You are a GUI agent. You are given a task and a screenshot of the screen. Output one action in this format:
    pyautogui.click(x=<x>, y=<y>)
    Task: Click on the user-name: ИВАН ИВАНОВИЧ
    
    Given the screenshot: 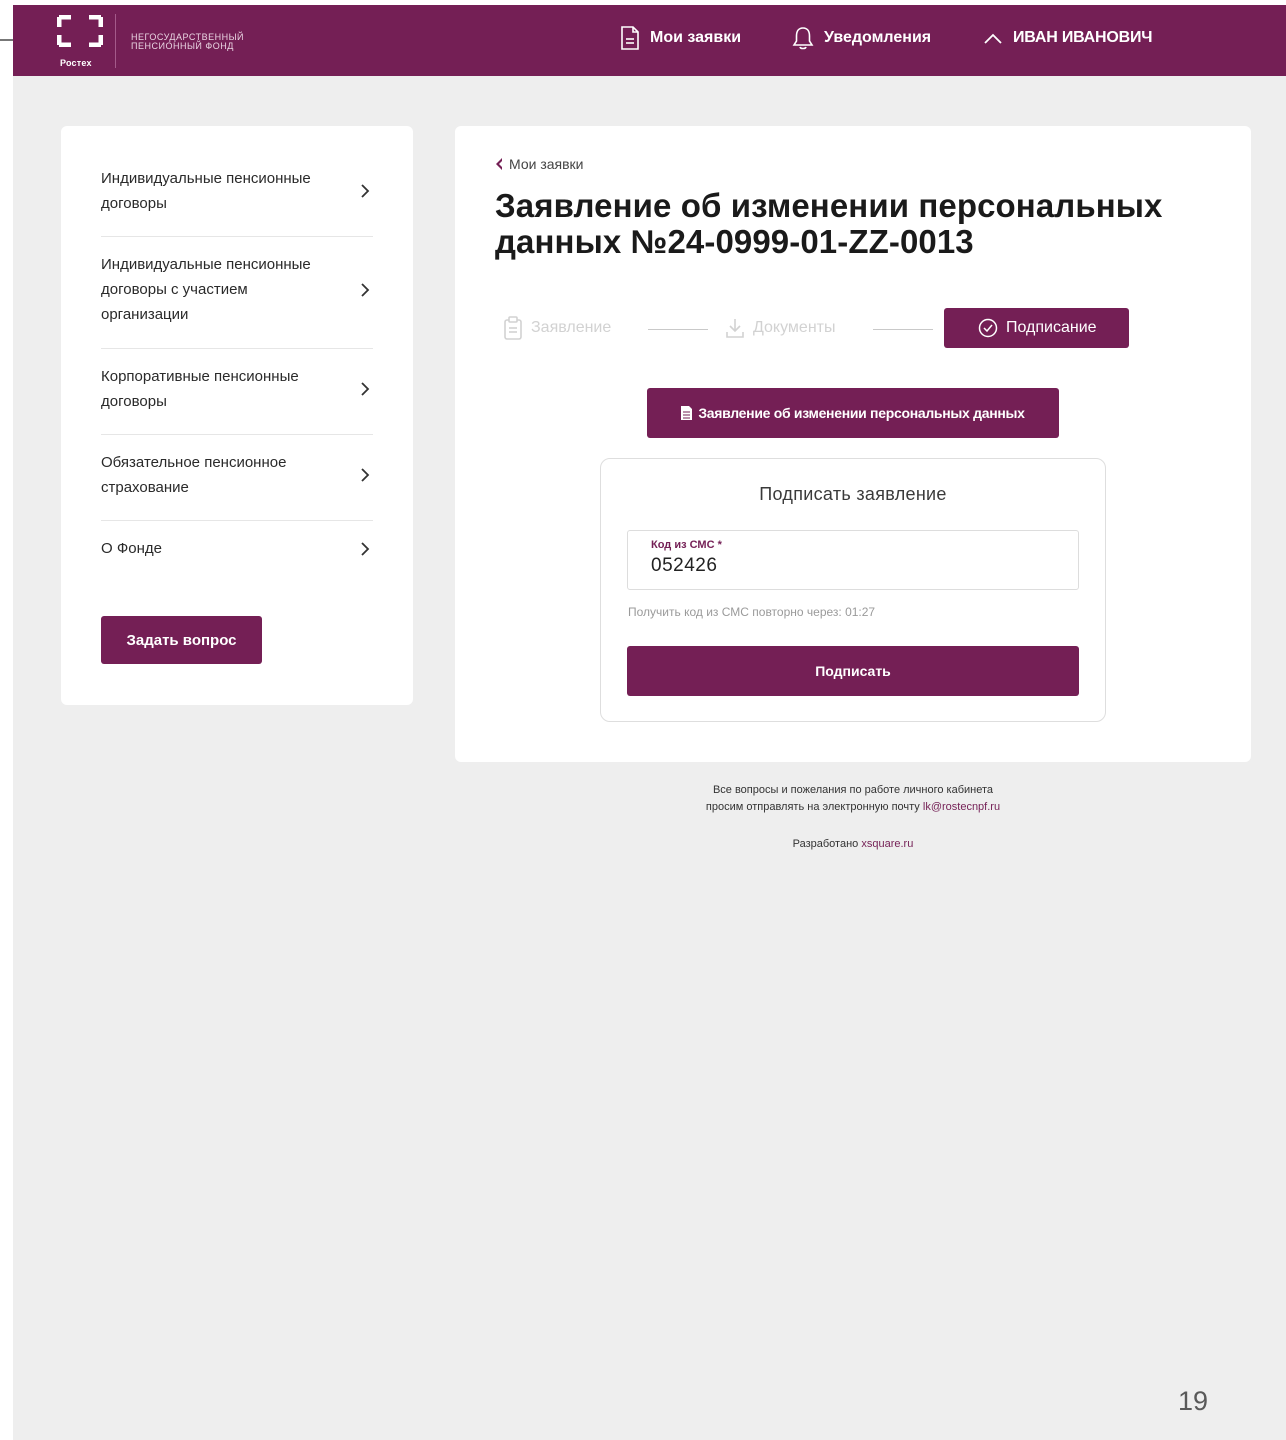 What is the action you would take?
    pyautogui.click(x=1083, y=37)
    